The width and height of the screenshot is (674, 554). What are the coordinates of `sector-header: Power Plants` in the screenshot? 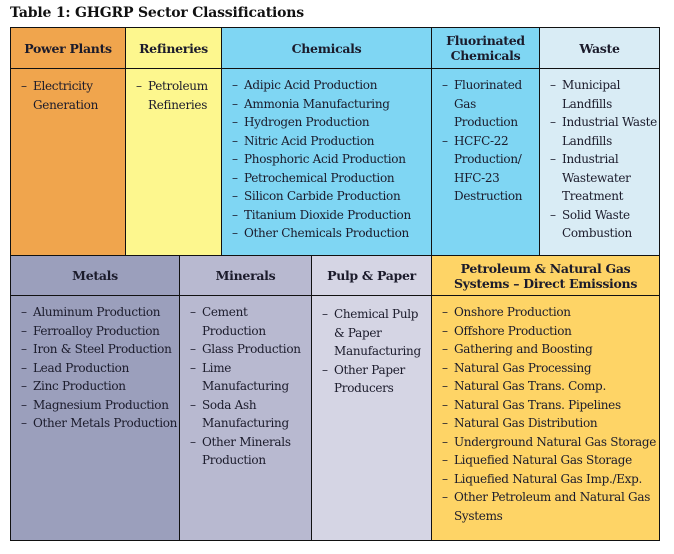 It's located at (68, 48).